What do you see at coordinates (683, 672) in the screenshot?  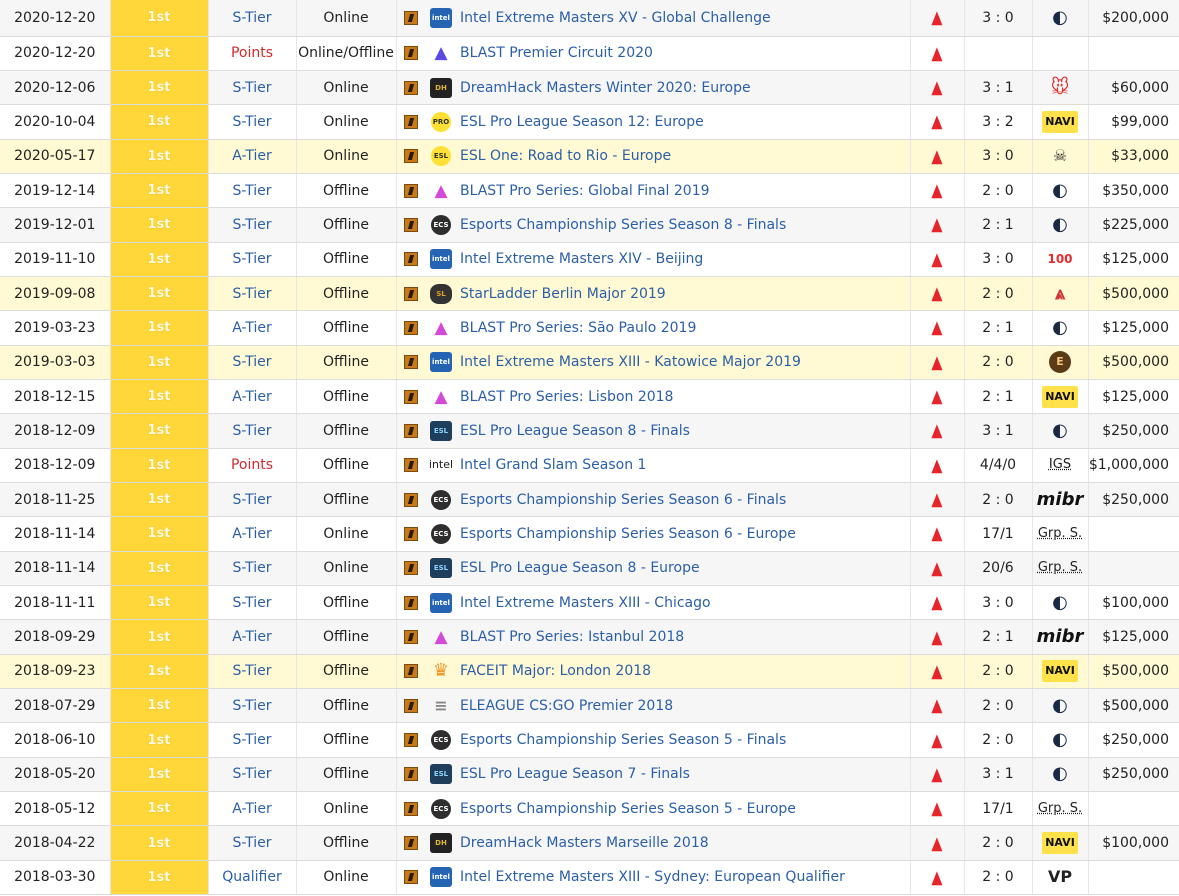 I see `tournament-link: FACEIT Major: London 2018` at bounding box center [683, 672].